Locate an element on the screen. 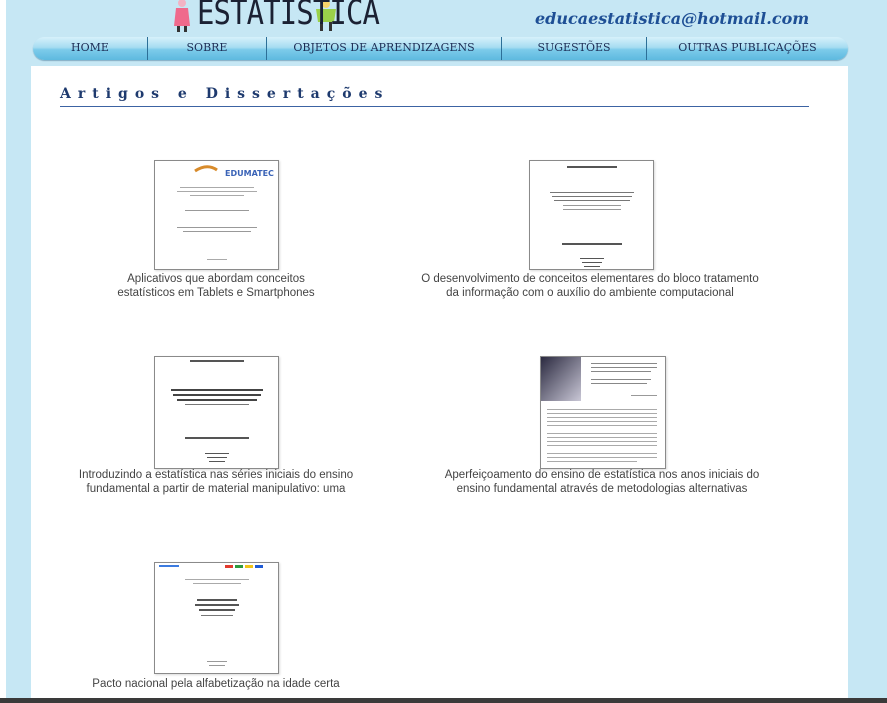 The height and width of the screenshot is (703, 887). document-caption-1-line-1: Aplicativos que abordam conceitos is located at coordinates (216, 279).